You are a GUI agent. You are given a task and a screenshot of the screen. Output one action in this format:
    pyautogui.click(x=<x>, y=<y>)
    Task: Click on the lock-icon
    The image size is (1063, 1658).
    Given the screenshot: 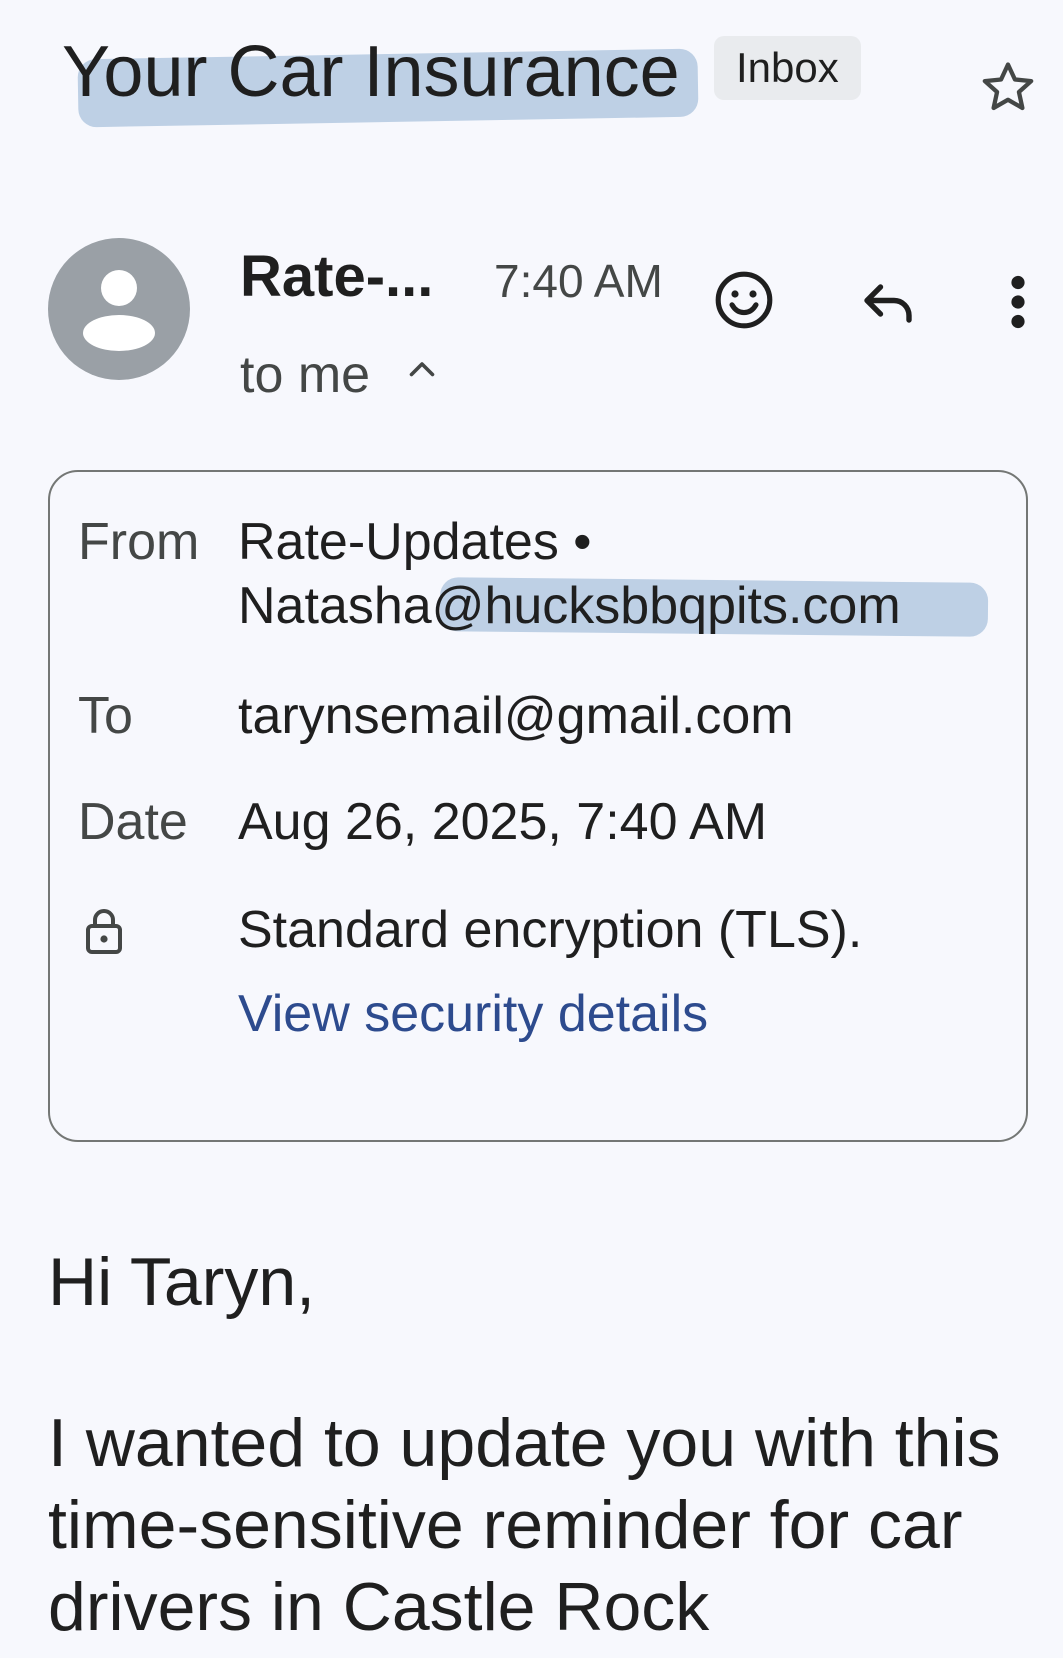 What is the action you would take?
    pyautogui.click(x=104, y=931)
    